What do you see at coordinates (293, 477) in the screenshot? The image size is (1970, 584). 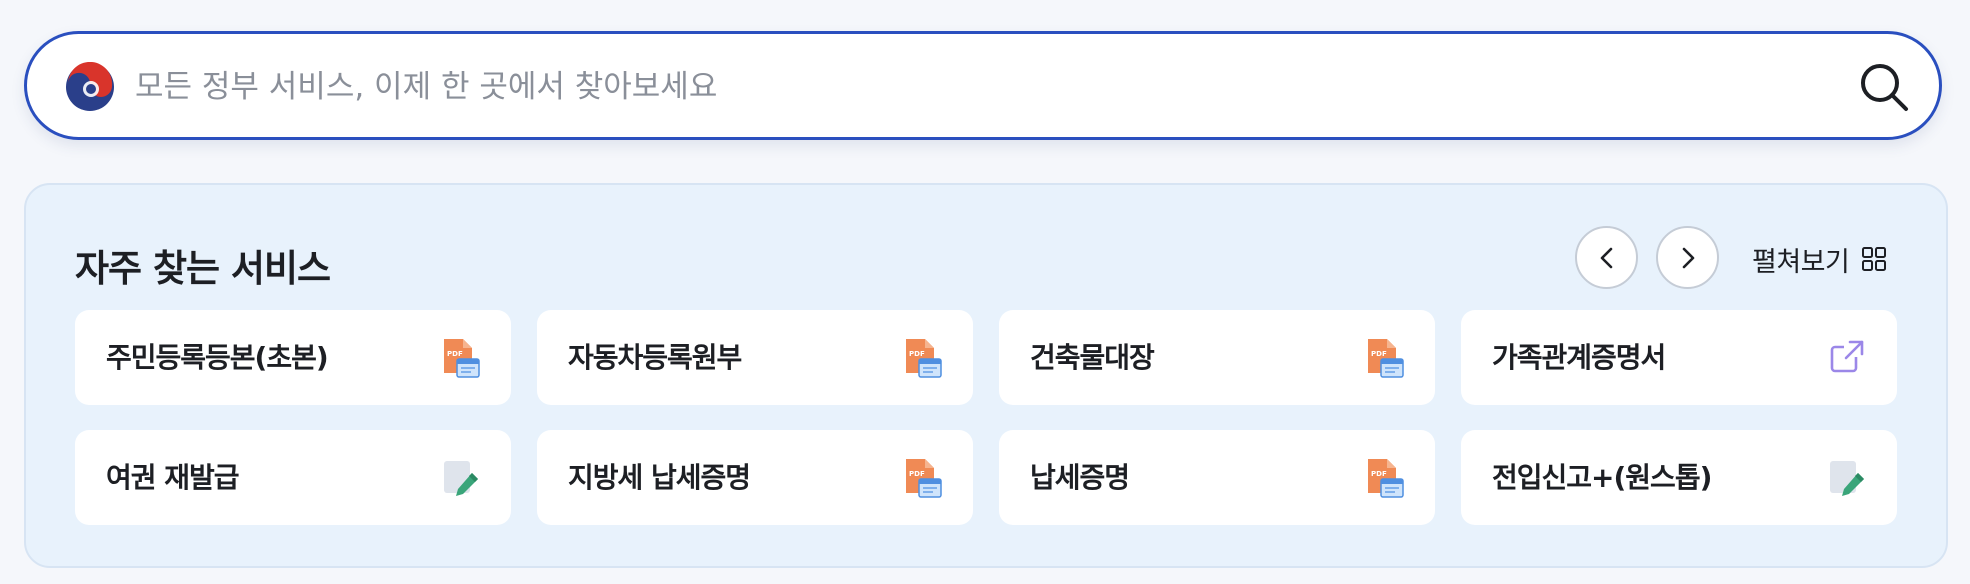 I see `service-card-passport-reissue: 여권 재발급` at bounding box center [293, 477].